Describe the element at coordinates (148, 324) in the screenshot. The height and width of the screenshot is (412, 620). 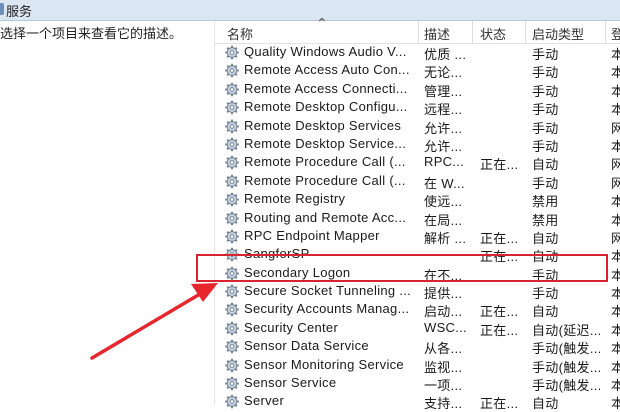
I see `arrow-shaft` at that location.